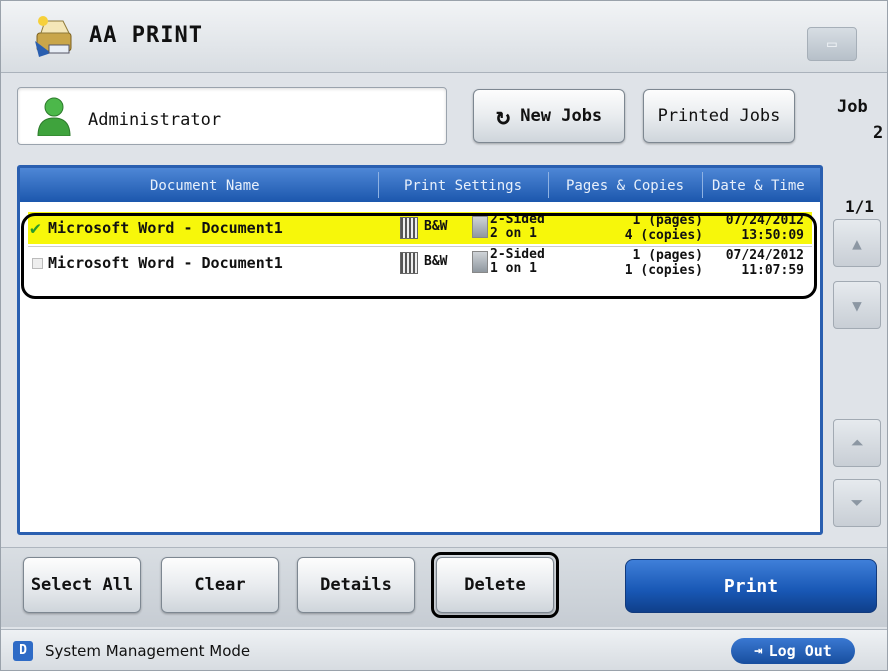 The image size is (888, 671). Describe the element at coordinates (23, 651) in the screenshot. I see `system-mode-icon: D` at that location.